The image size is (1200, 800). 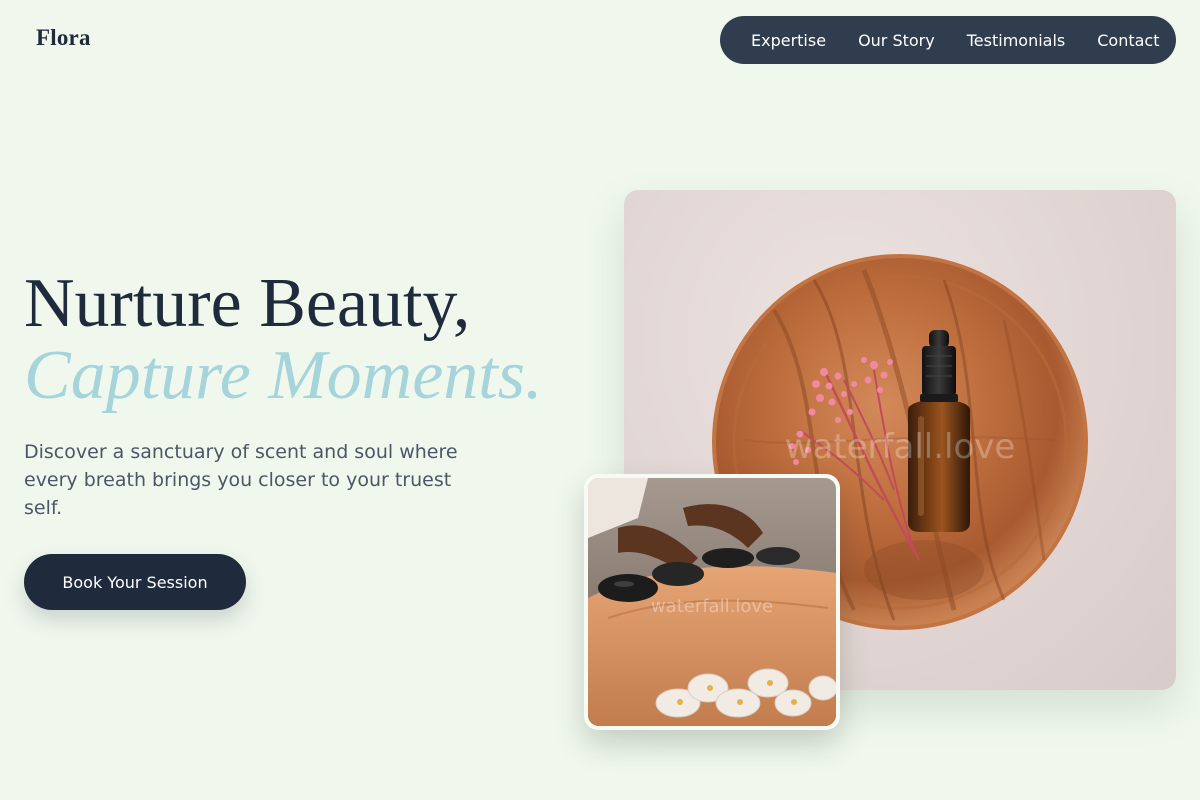 I want to click on nav-item-expertise: Expertise, so click(x=788, y=40).